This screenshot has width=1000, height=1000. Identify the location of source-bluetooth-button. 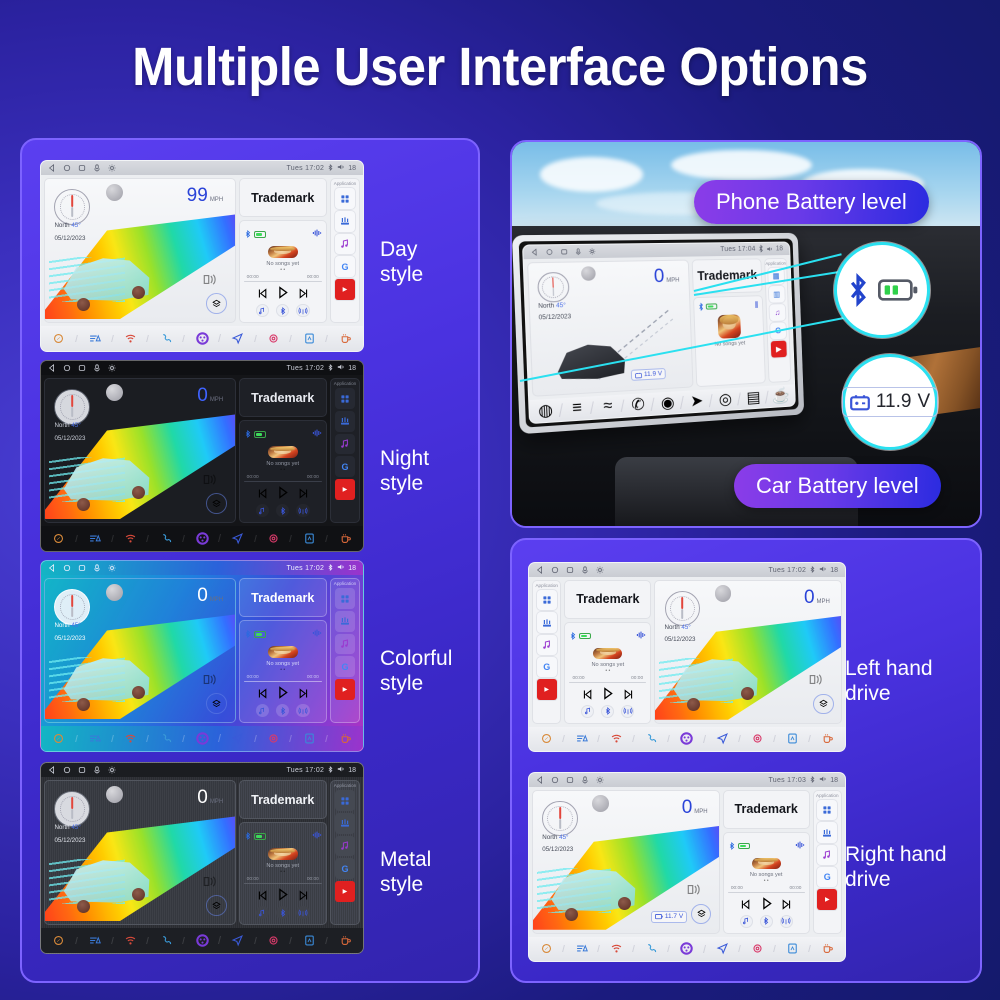
(608, 711).